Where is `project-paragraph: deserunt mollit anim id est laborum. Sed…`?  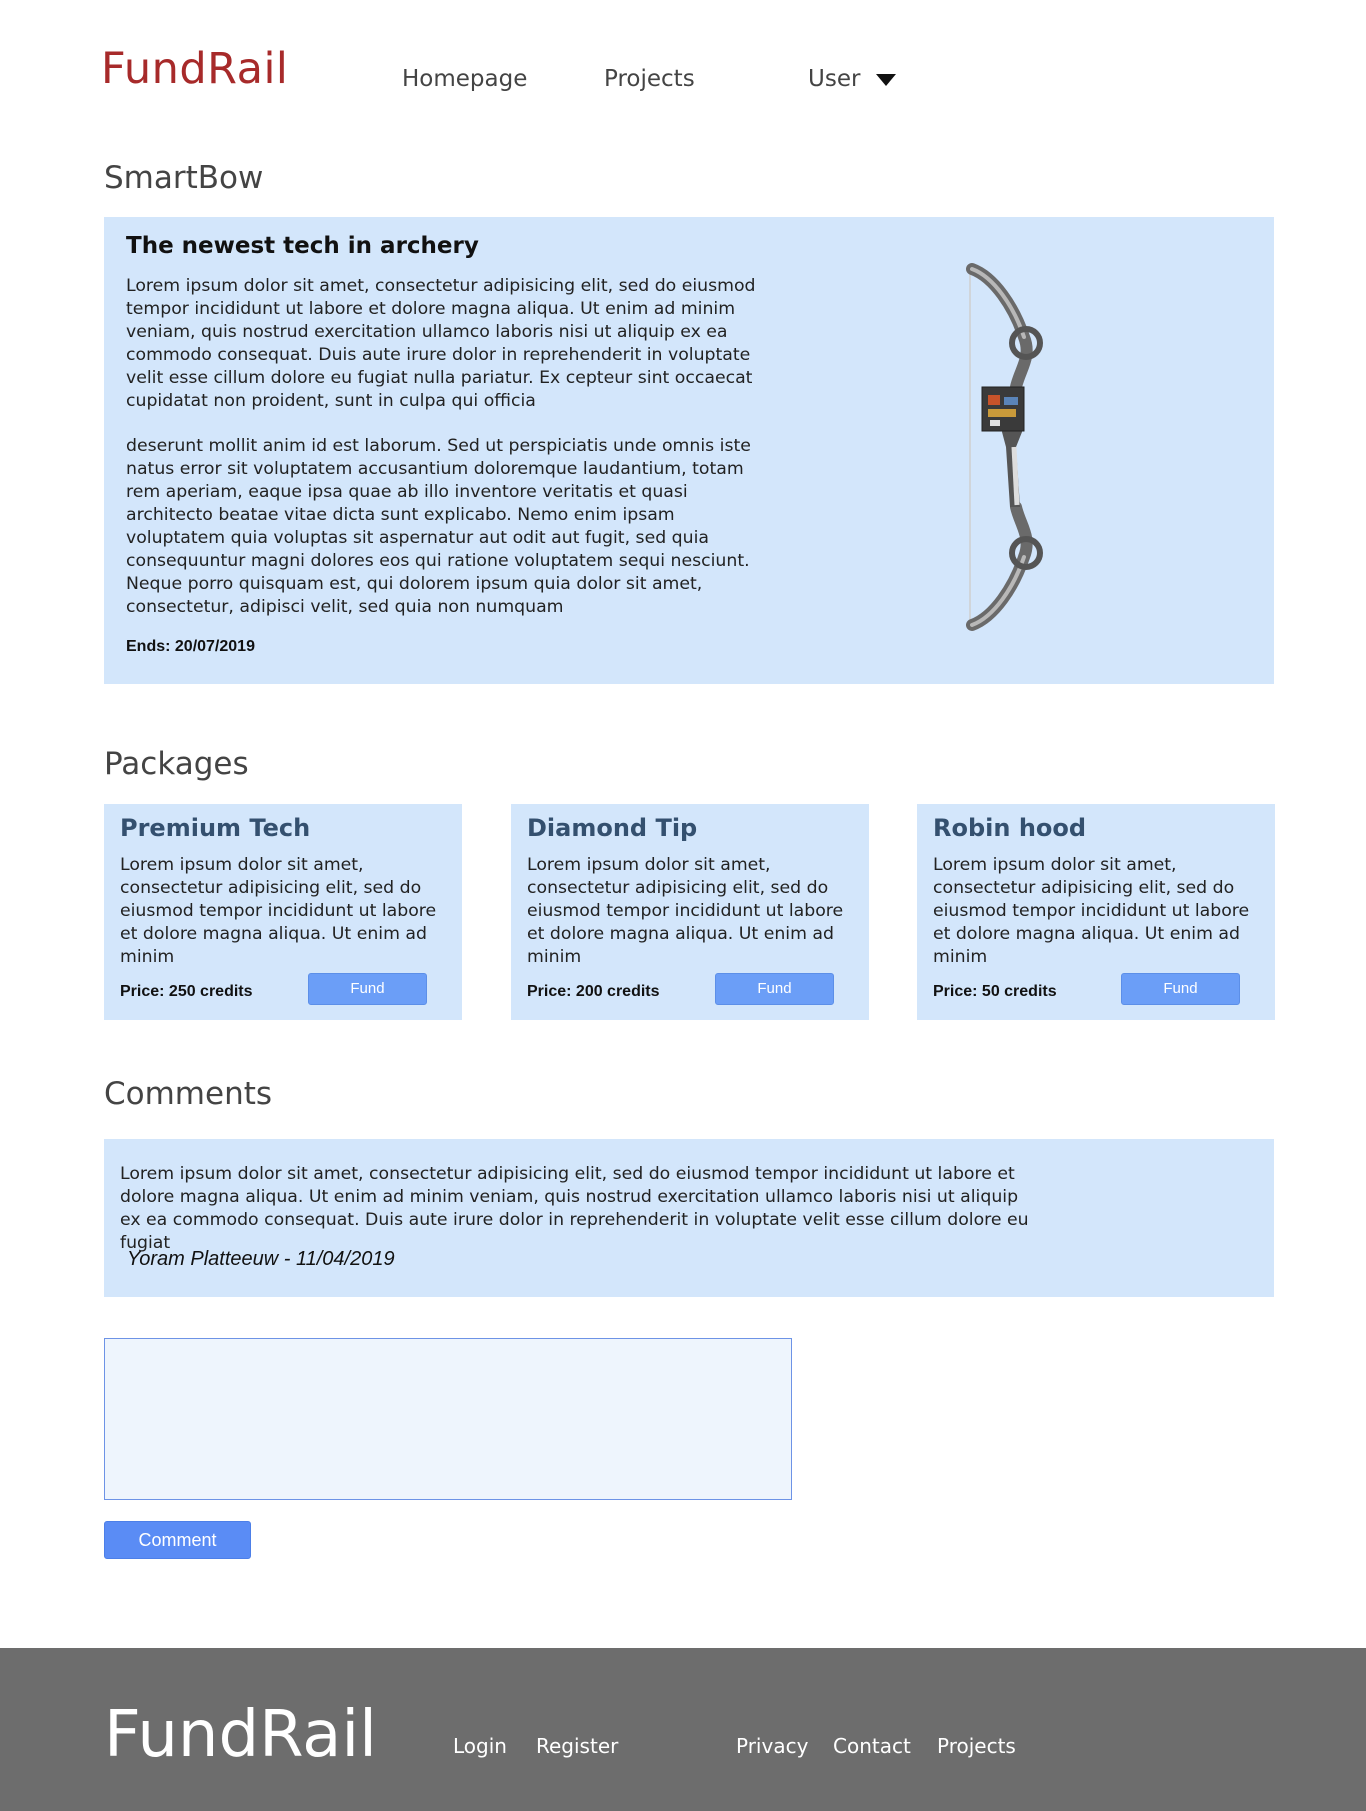
project-paragraph: deserunt mollit anim id est laborum. Sed… is located at coordinates (438, 526).